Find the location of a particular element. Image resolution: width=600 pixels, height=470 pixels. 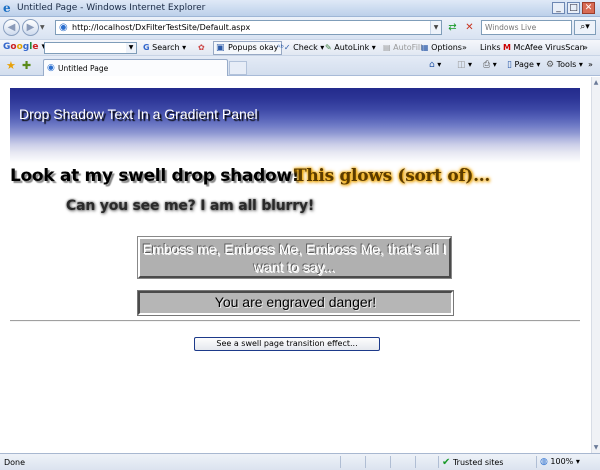

status-text: Done is located at coordinates (15, 462).